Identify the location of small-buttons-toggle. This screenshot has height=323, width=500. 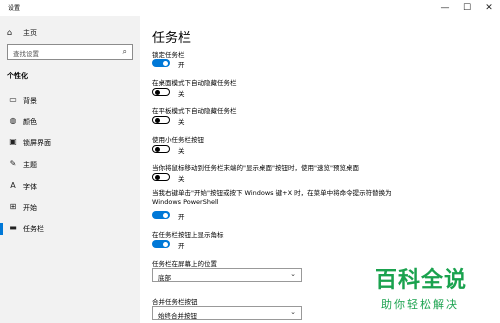
(161, 149).